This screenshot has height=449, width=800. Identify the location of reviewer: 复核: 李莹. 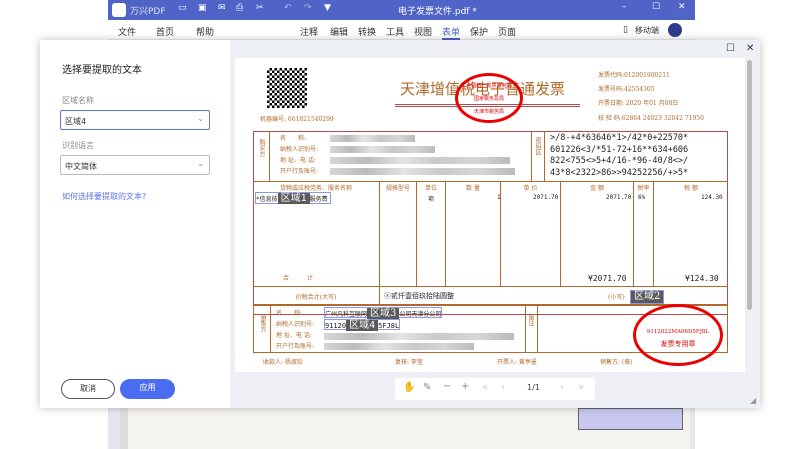
(409, 362).